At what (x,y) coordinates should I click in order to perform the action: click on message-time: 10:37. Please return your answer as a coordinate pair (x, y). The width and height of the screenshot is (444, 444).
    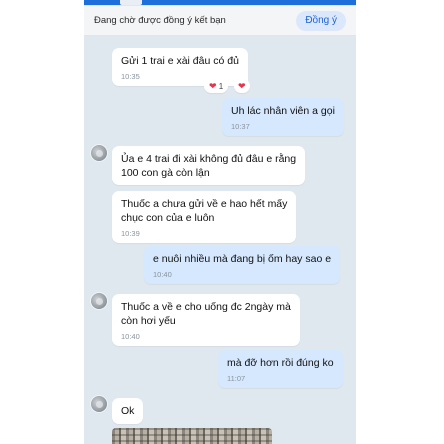
    Looking at the image, I should click on (240, 126).